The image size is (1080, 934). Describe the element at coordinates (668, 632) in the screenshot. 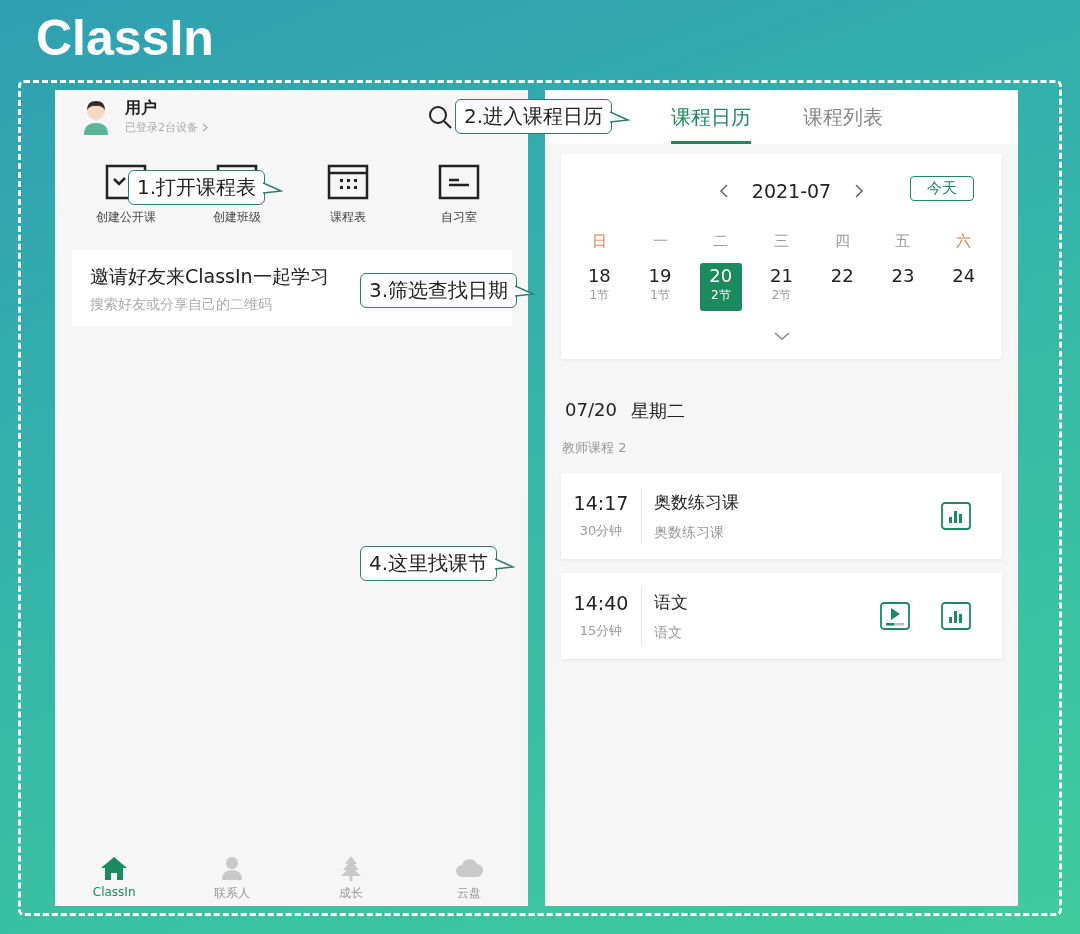

I see `lesson-subtitle: 语文` at that location.